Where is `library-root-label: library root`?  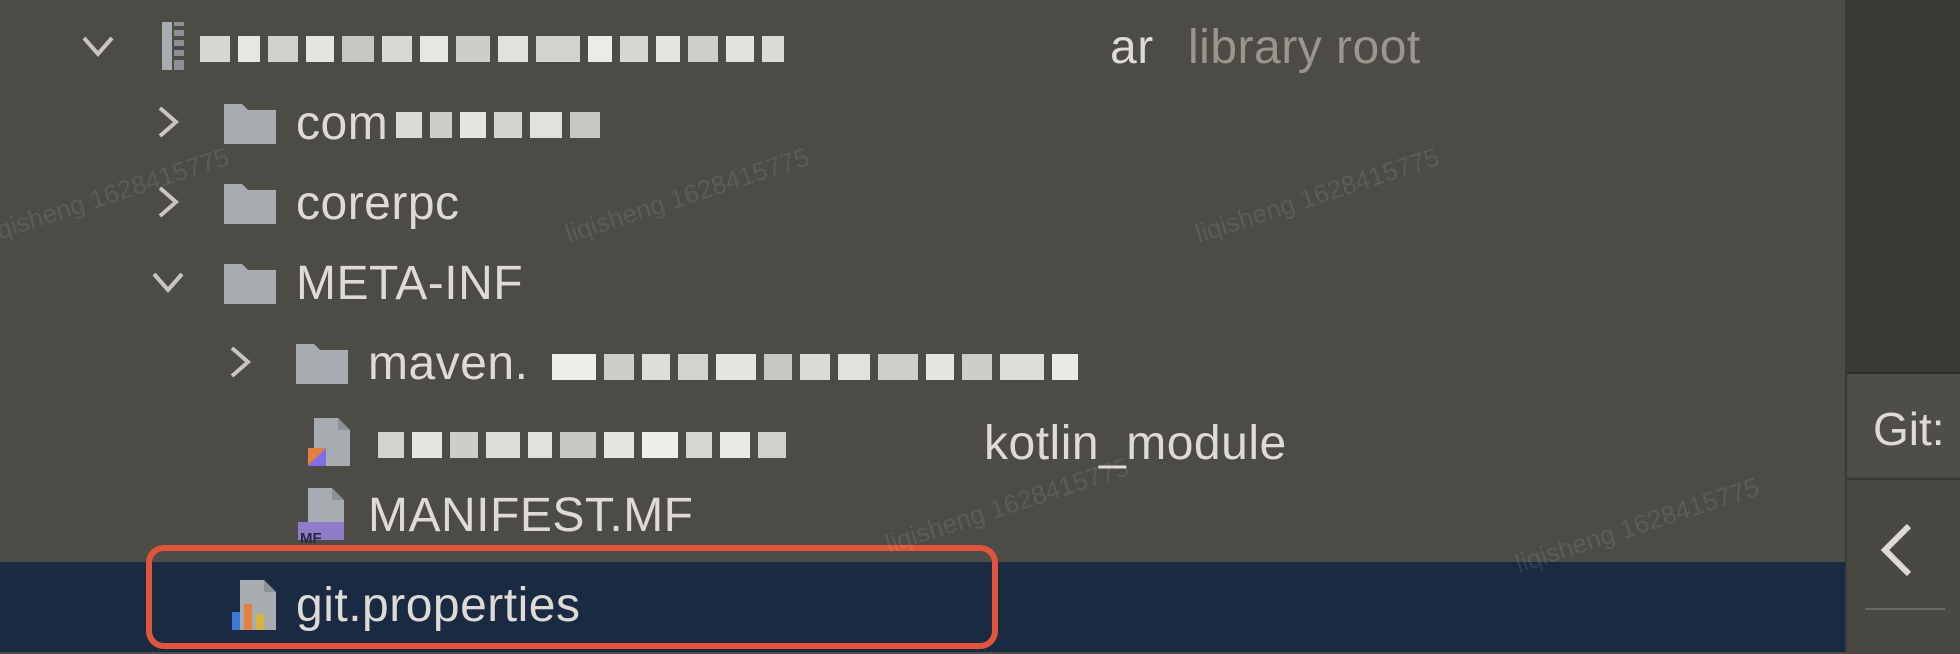 library-root-label: library root is located at coordinates (1304, 47).